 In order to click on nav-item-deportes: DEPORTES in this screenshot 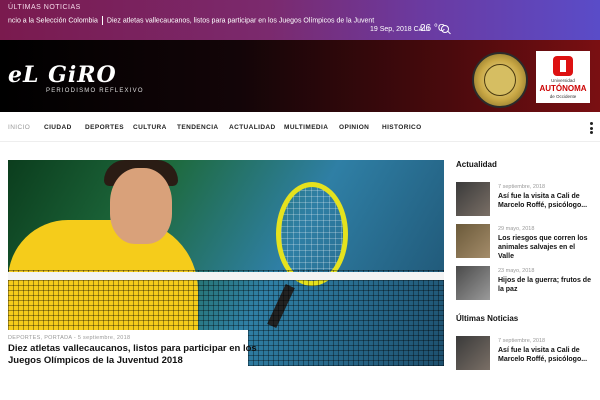, I will do `click(104, 127)`.